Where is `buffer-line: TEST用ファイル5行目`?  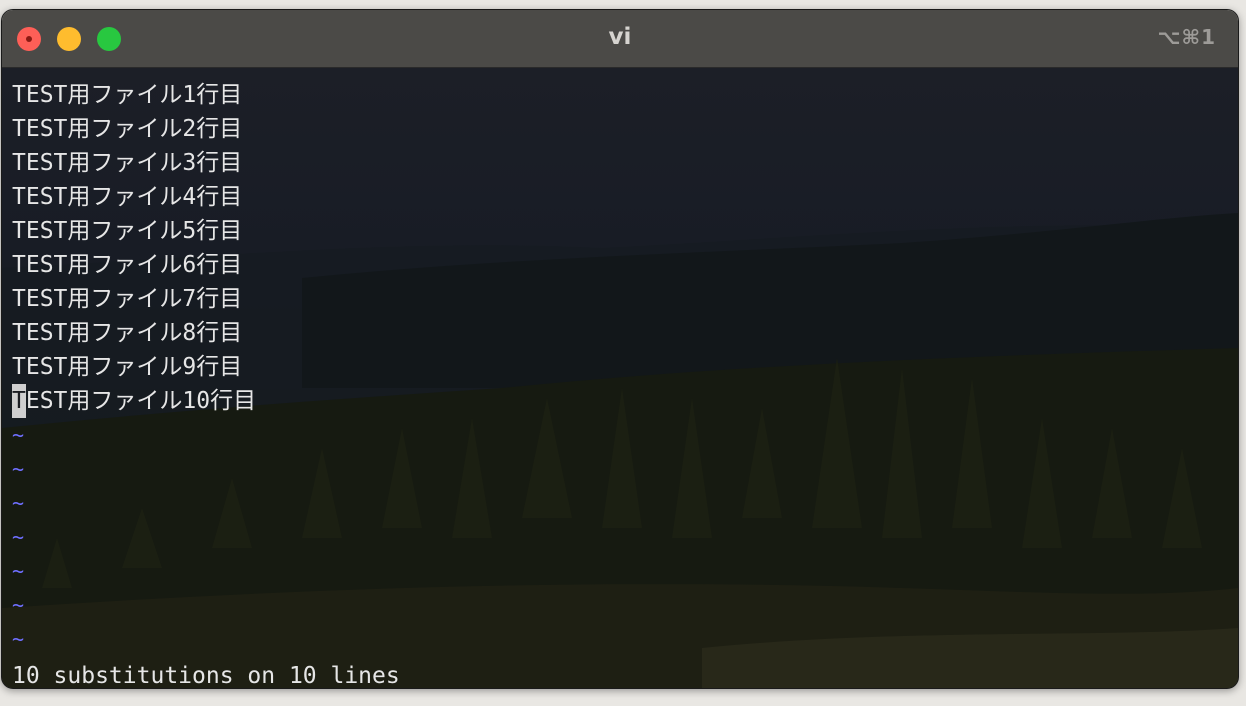 buffer-line: TEST用ファイル5行目 is located at coordinates (127, 231).